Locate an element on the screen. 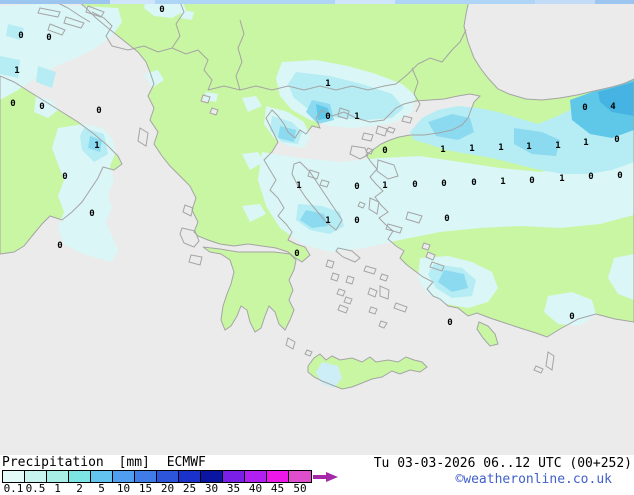  scale-tick-label: 25 is located at coordinates (189, 488).